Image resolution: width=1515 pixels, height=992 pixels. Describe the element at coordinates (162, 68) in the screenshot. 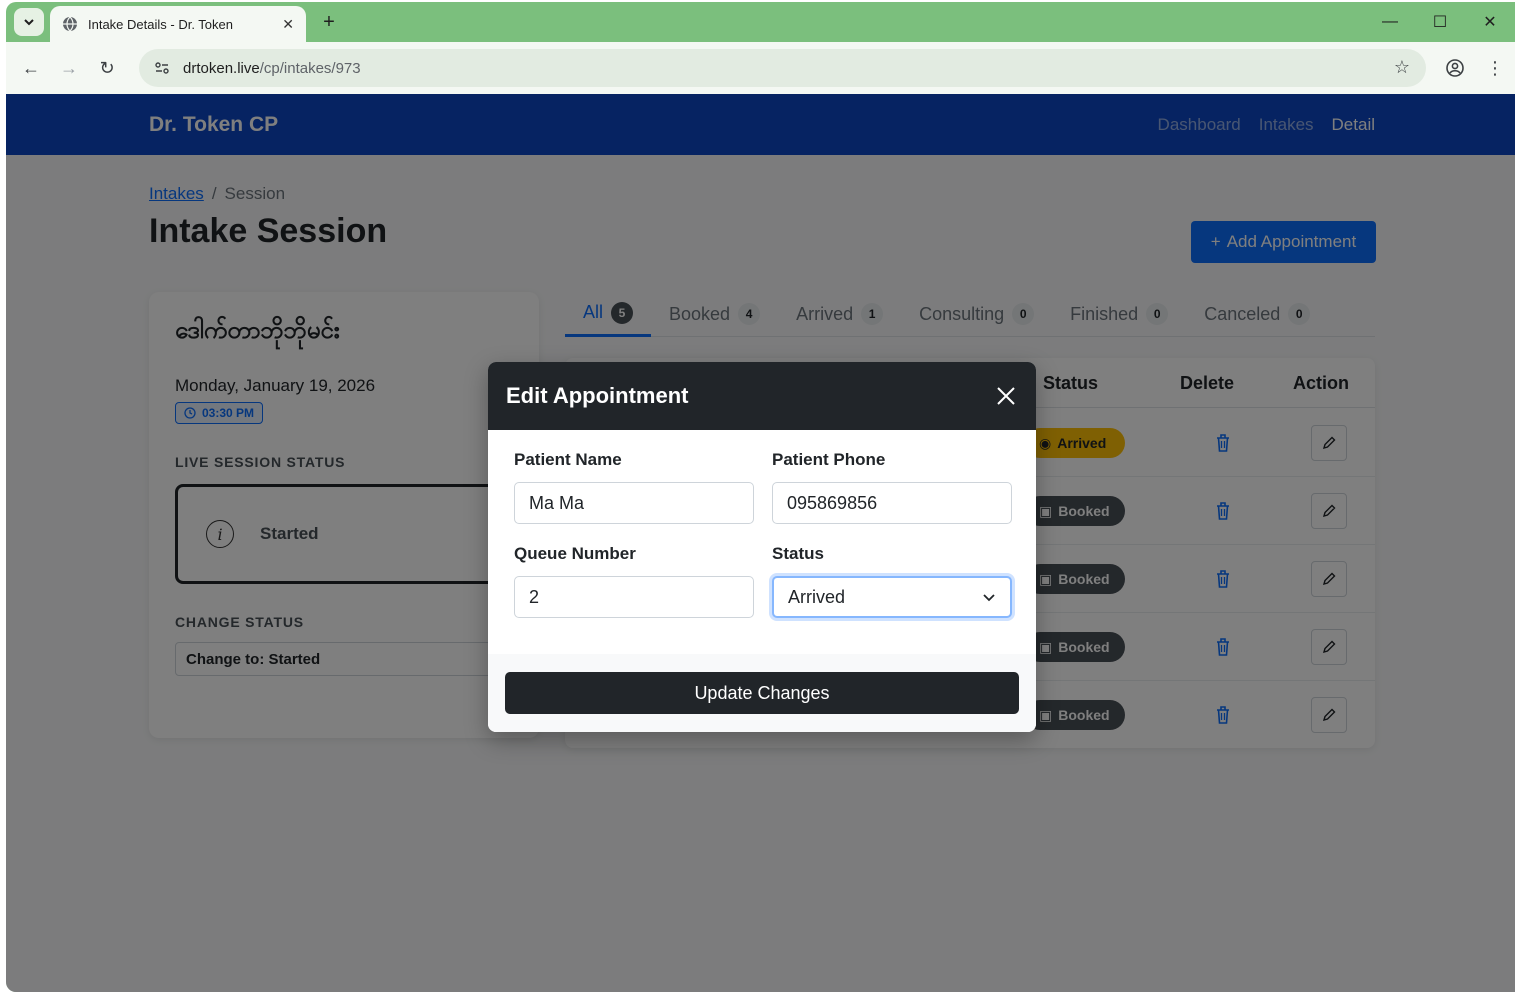

I see `site-settings-icon` at that location.